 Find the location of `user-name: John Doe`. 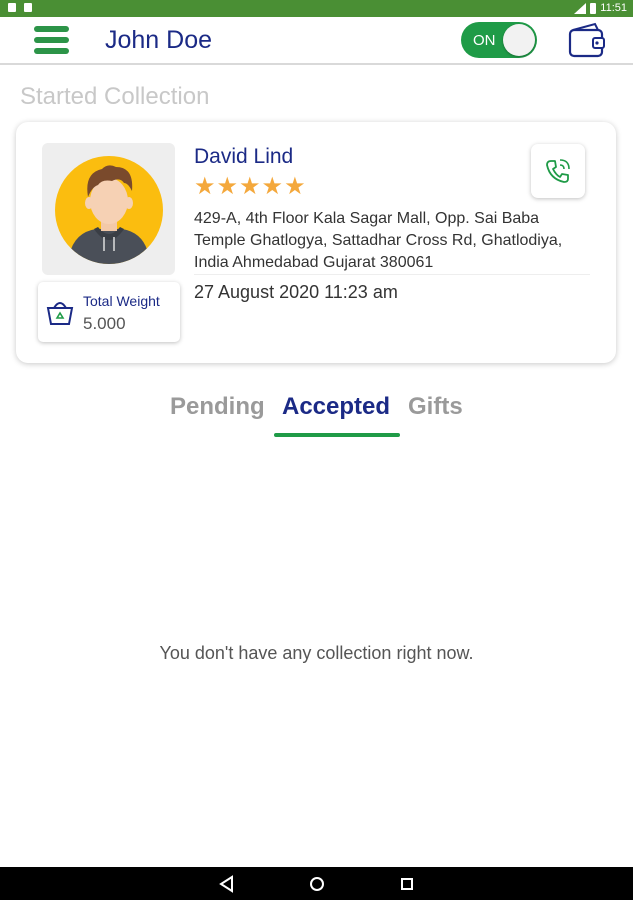

user-name: John Doe is located at coordinates (159, 40).